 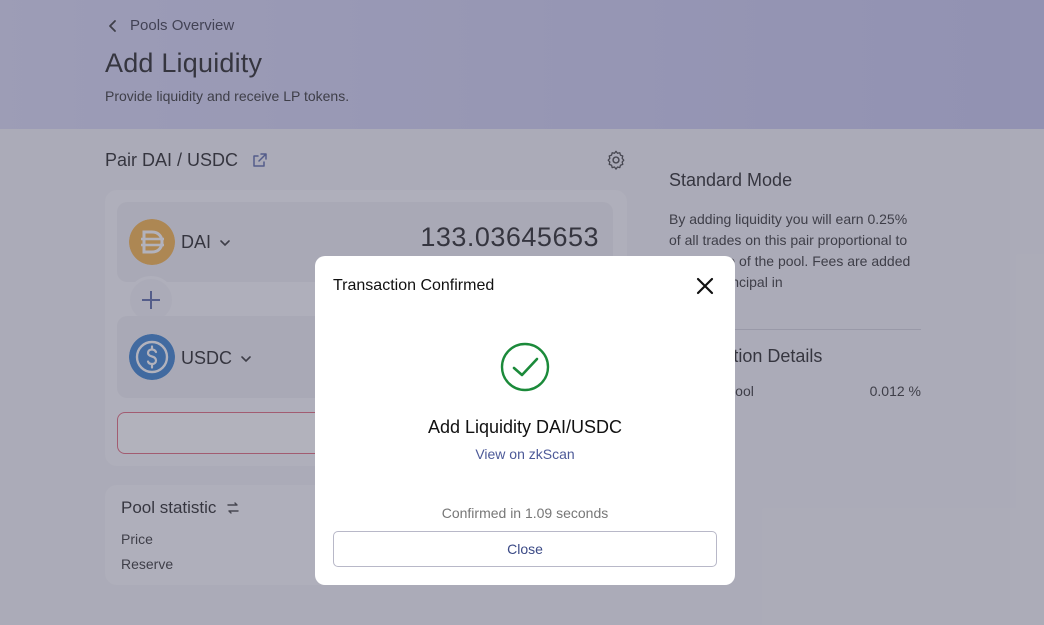 What do you see at coordinates (525, 549) in the screenshot?
I see `close-button: Close` at bounding box center [525, 549].